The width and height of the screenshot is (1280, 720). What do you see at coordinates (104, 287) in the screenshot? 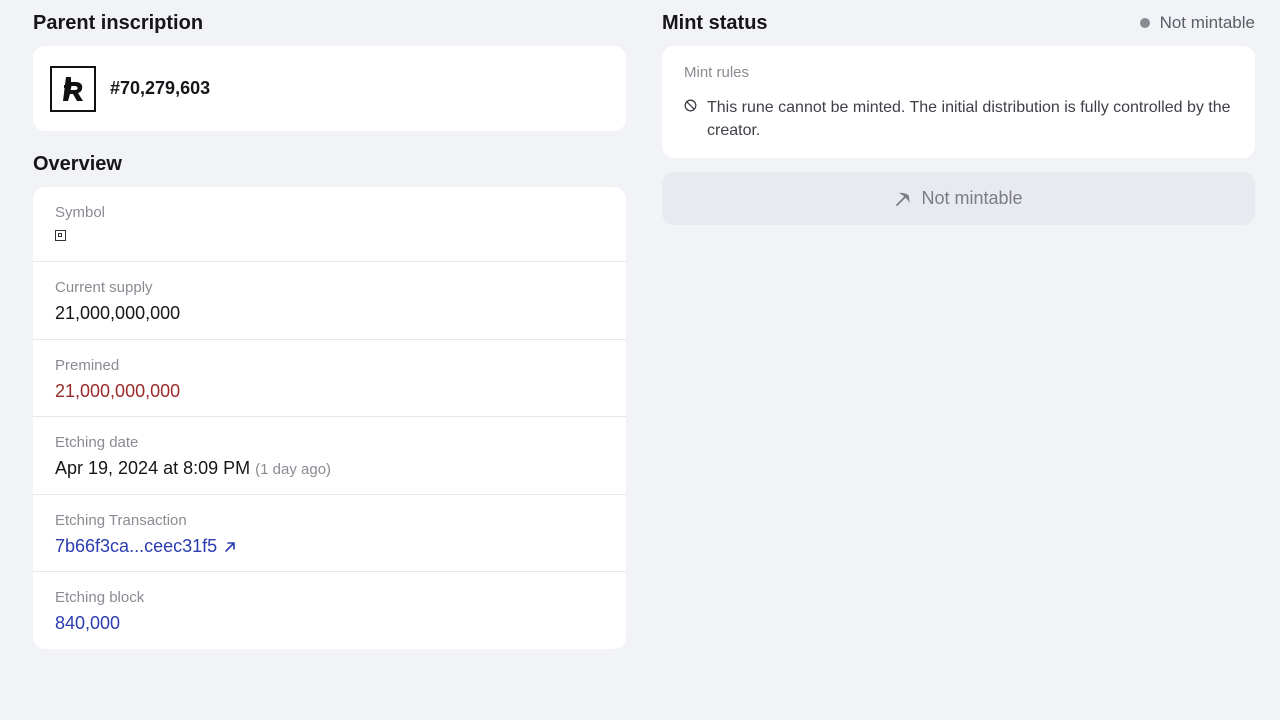
I see `current-supply-label: Current supply` at bounding box center [104, 287].